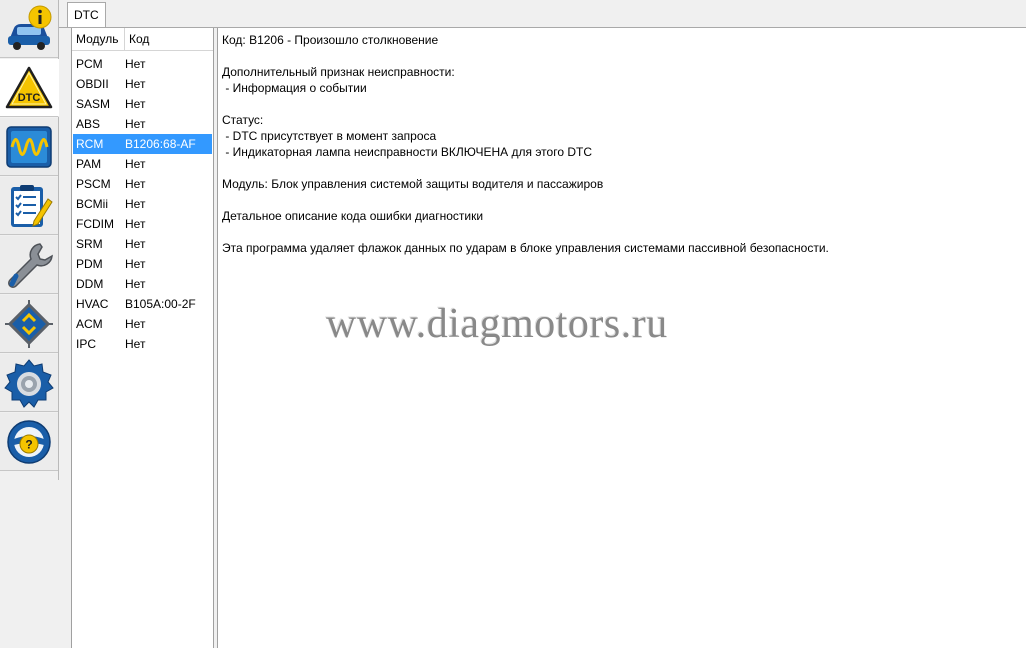 This screenshot has height=648, width=1026. Describe the element at coordinates (542, 14) in the screenshot. I see `tab-strip: DTC` at that location.